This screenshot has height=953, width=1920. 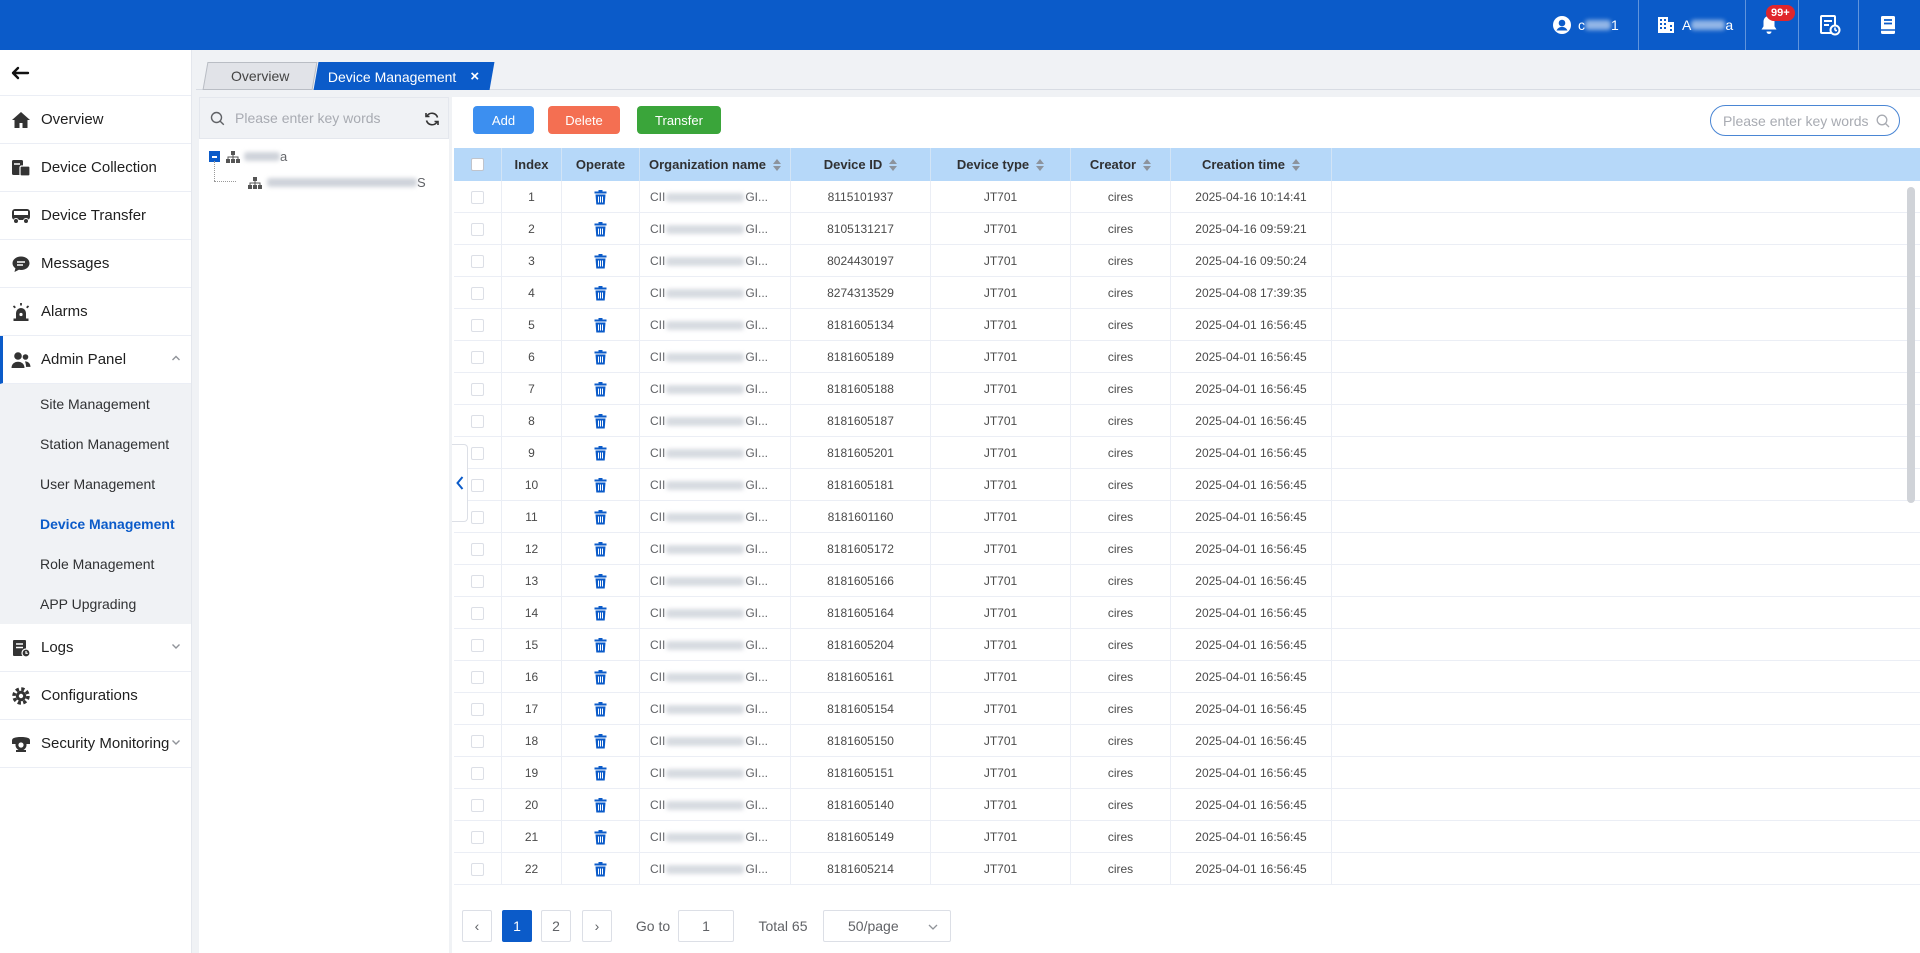 What do you see at coordinates (1911, 345) in the screenshot?
I see `table-scrollbar` at bounding box center [1911, 345].